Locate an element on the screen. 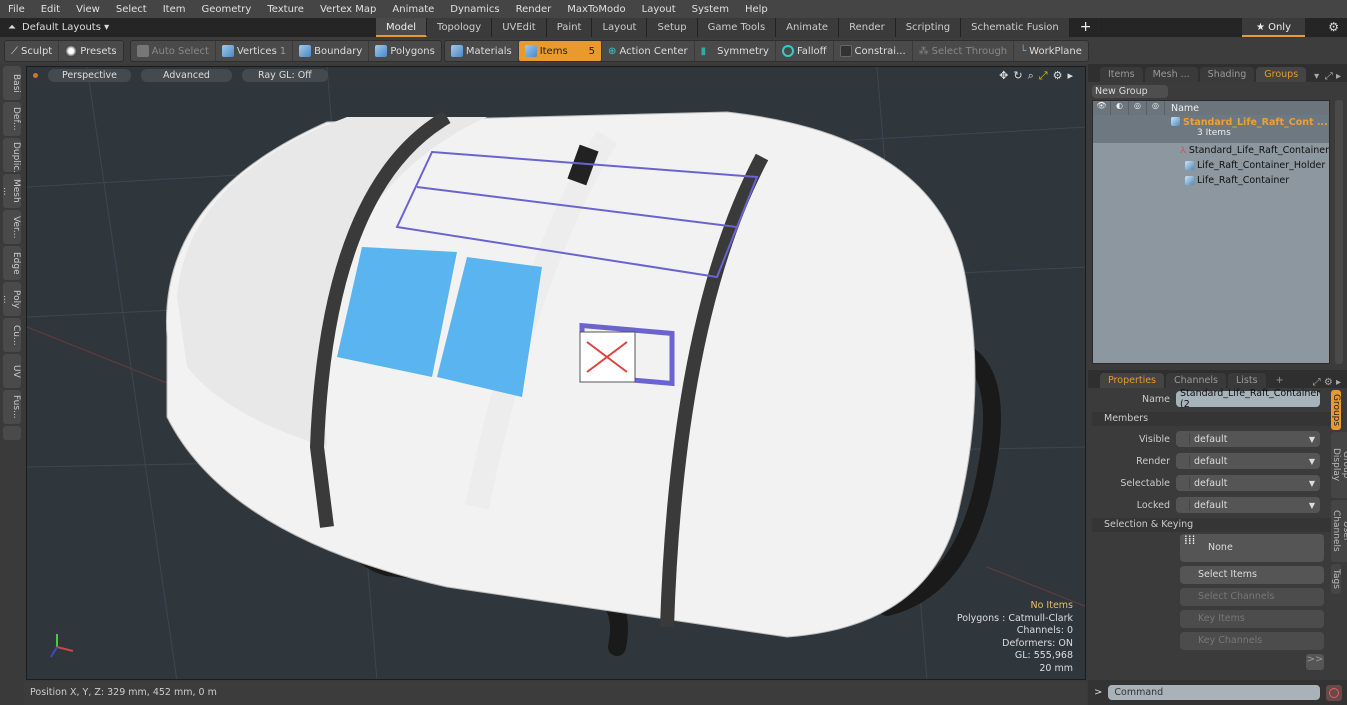 This screenshot has width=1347, height=705. none-button: ⁞⁞⁞ None is located at coordinates (1252, 548).